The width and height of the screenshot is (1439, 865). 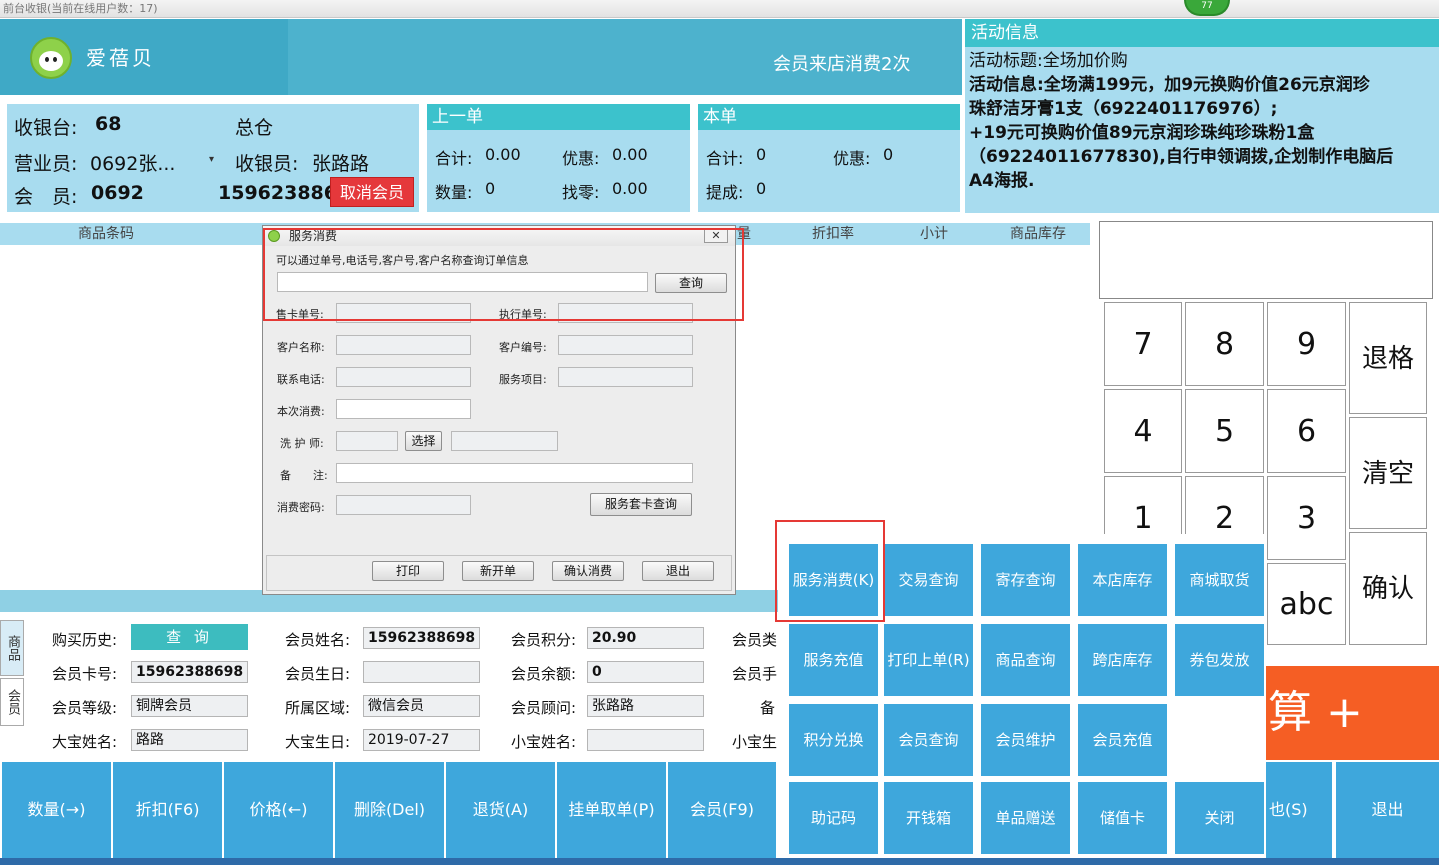 What do you see at coordinates (645, 672) in the screenshot?
I see `member-balance-field: 0` at bounding box center [645, 672].